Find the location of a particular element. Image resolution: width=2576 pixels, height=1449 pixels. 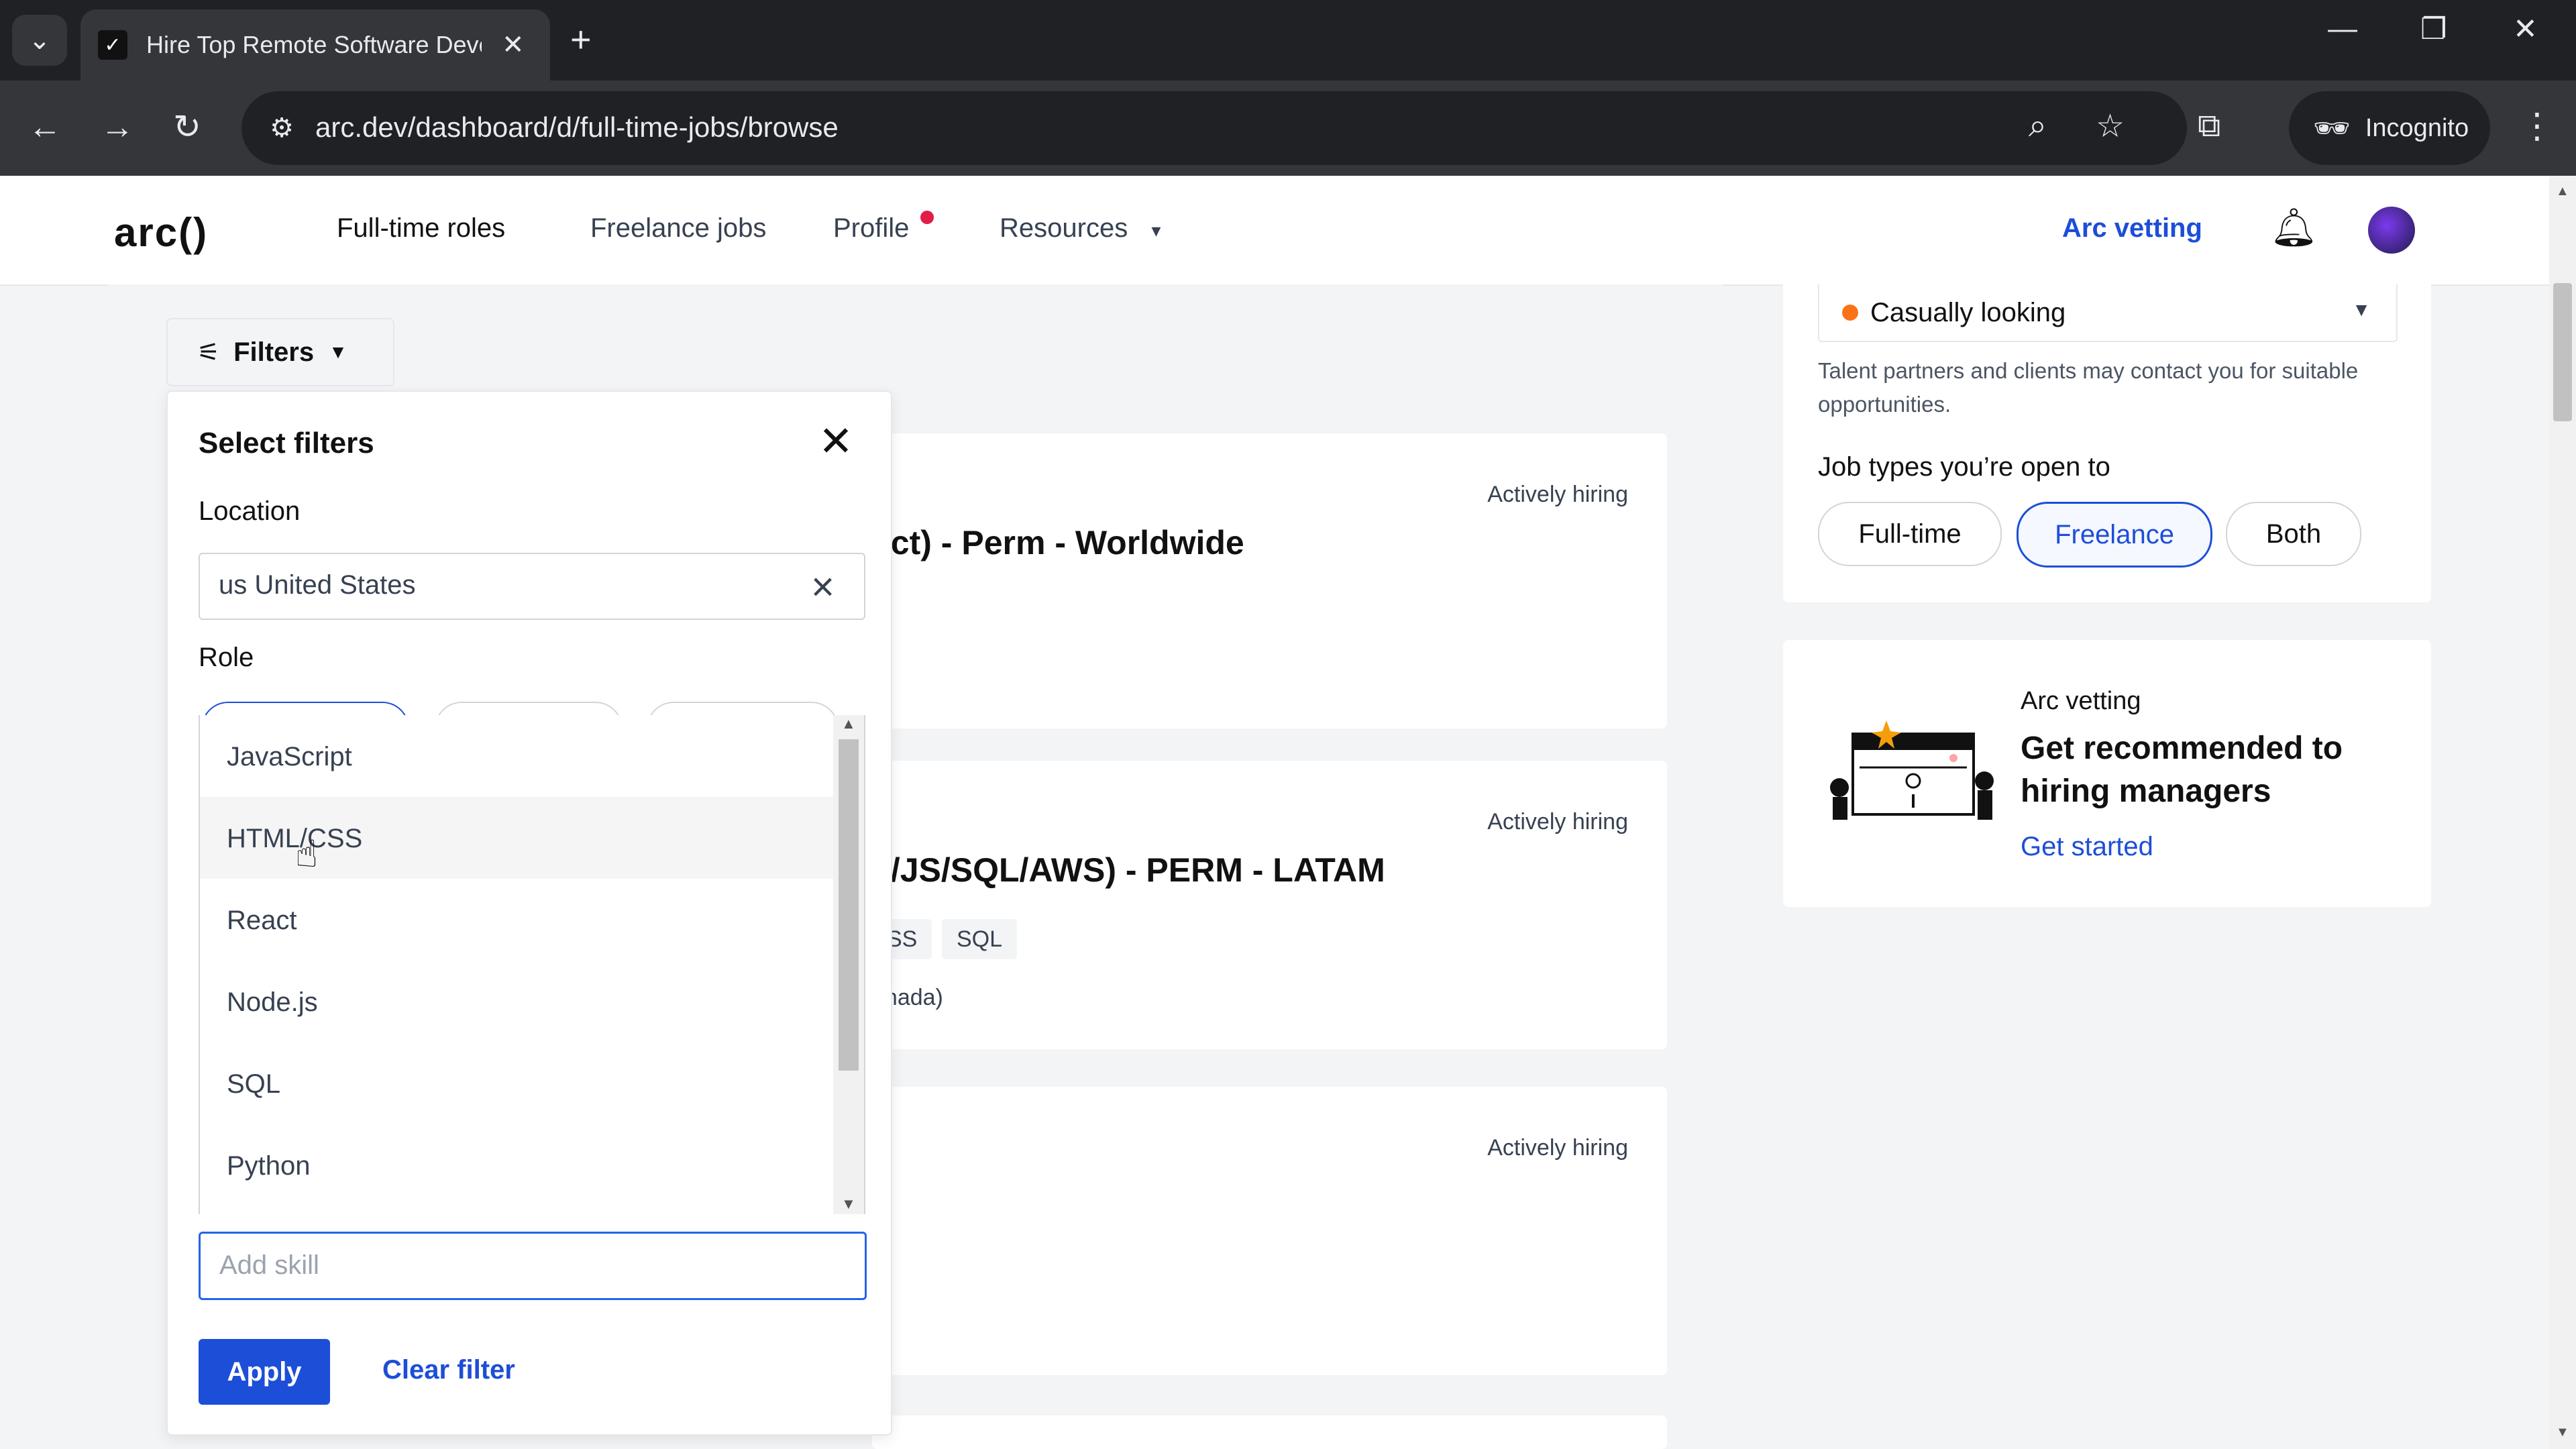

page-scrollbar: ▲ ▼ is located at coordinates (2562, 812).